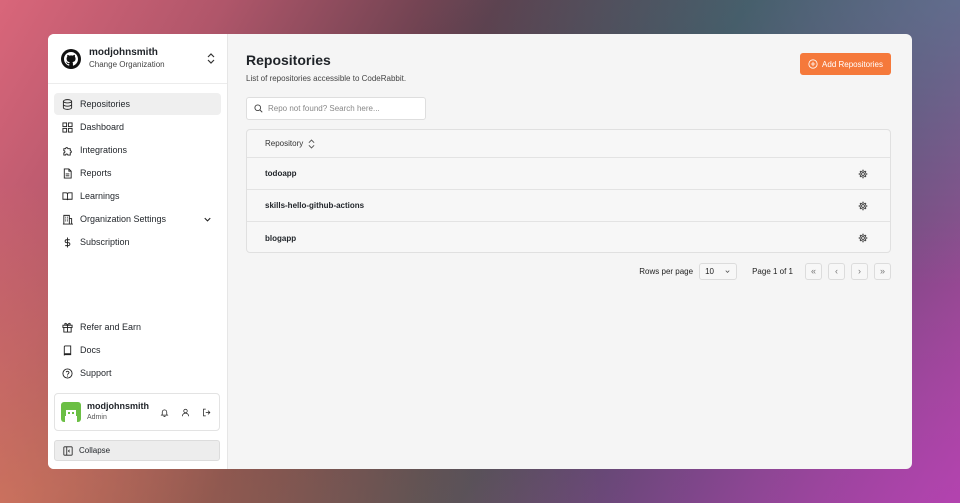 Image resolution: width=960 pixels, height=503 pixels. Describe the element at coordinates (100, 196) in the screenshot. I see `sidebar-item-label: Learnings` at that location.